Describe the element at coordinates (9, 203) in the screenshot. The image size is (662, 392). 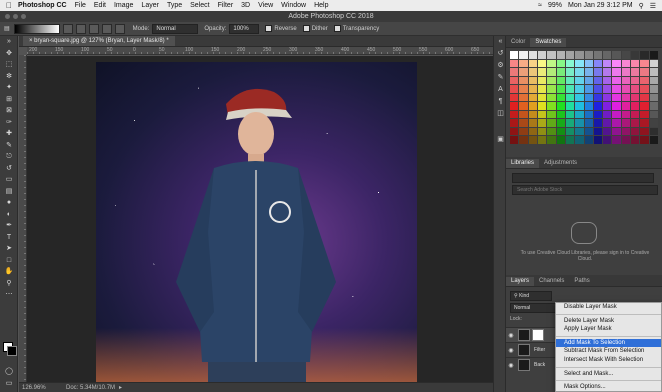
I see `blur-tool-icon: ●` at that location.